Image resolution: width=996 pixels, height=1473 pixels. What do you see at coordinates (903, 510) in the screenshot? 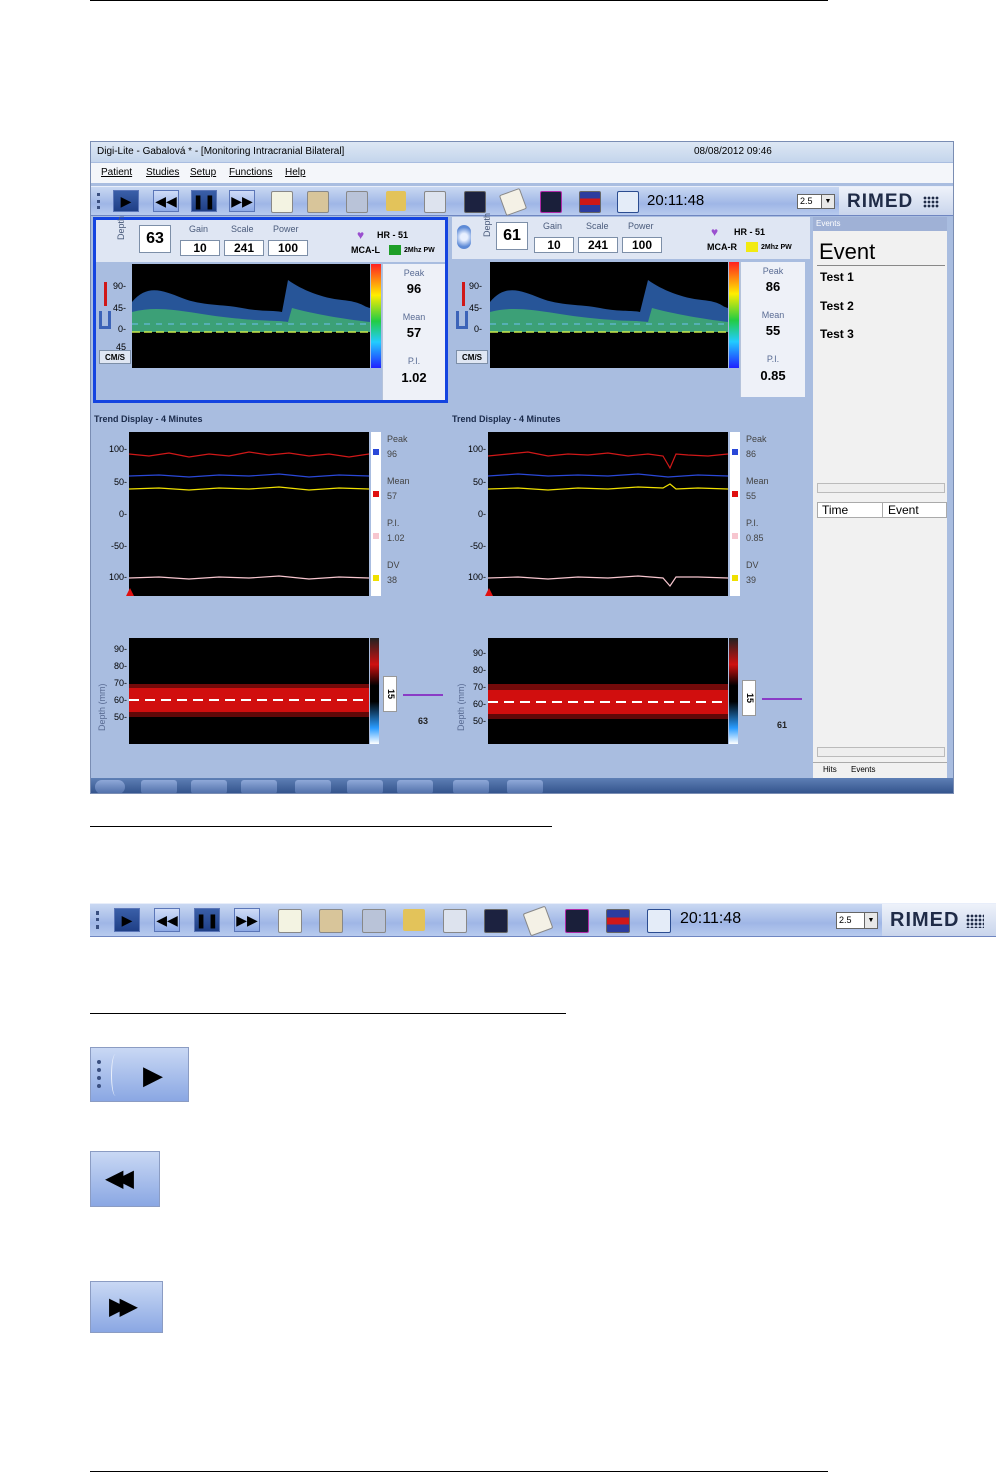
I see `col-event: Event` at bounding box center [903, 510].